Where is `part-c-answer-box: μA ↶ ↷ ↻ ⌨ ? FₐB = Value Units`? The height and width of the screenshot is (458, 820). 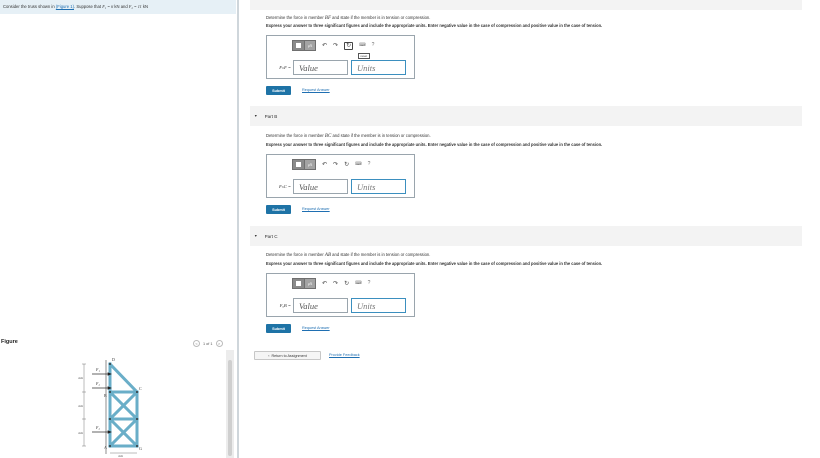 part-c-answer-box: μA ↶ ↷ ↻ ⌨ ? FₐB = Value Units is located at coordinates (340, 295).